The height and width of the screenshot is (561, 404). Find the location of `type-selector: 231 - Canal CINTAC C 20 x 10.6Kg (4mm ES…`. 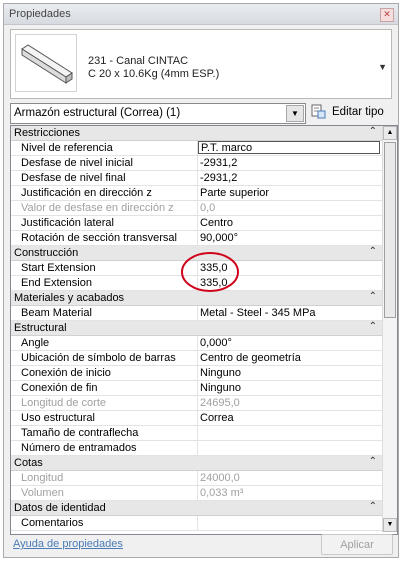

type-selector: 231 - Canal CINTAC C 20 x 10.6Kg (4mm ES… is located at coordinates (201, 64).